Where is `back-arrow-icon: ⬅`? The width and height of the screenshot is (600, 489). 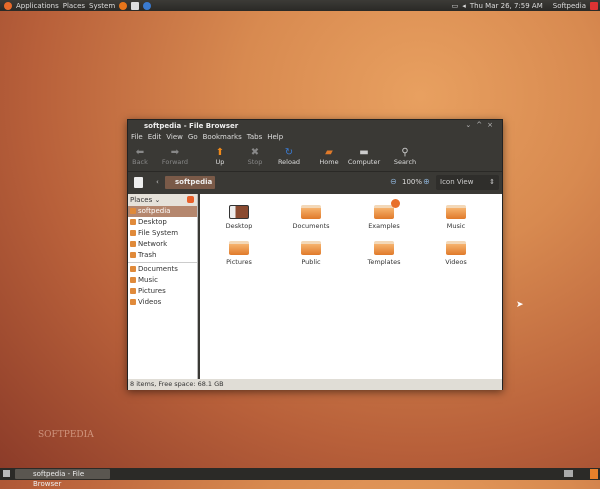 back-arrow-icon: ⬅ is located at coordinates (140, 152).